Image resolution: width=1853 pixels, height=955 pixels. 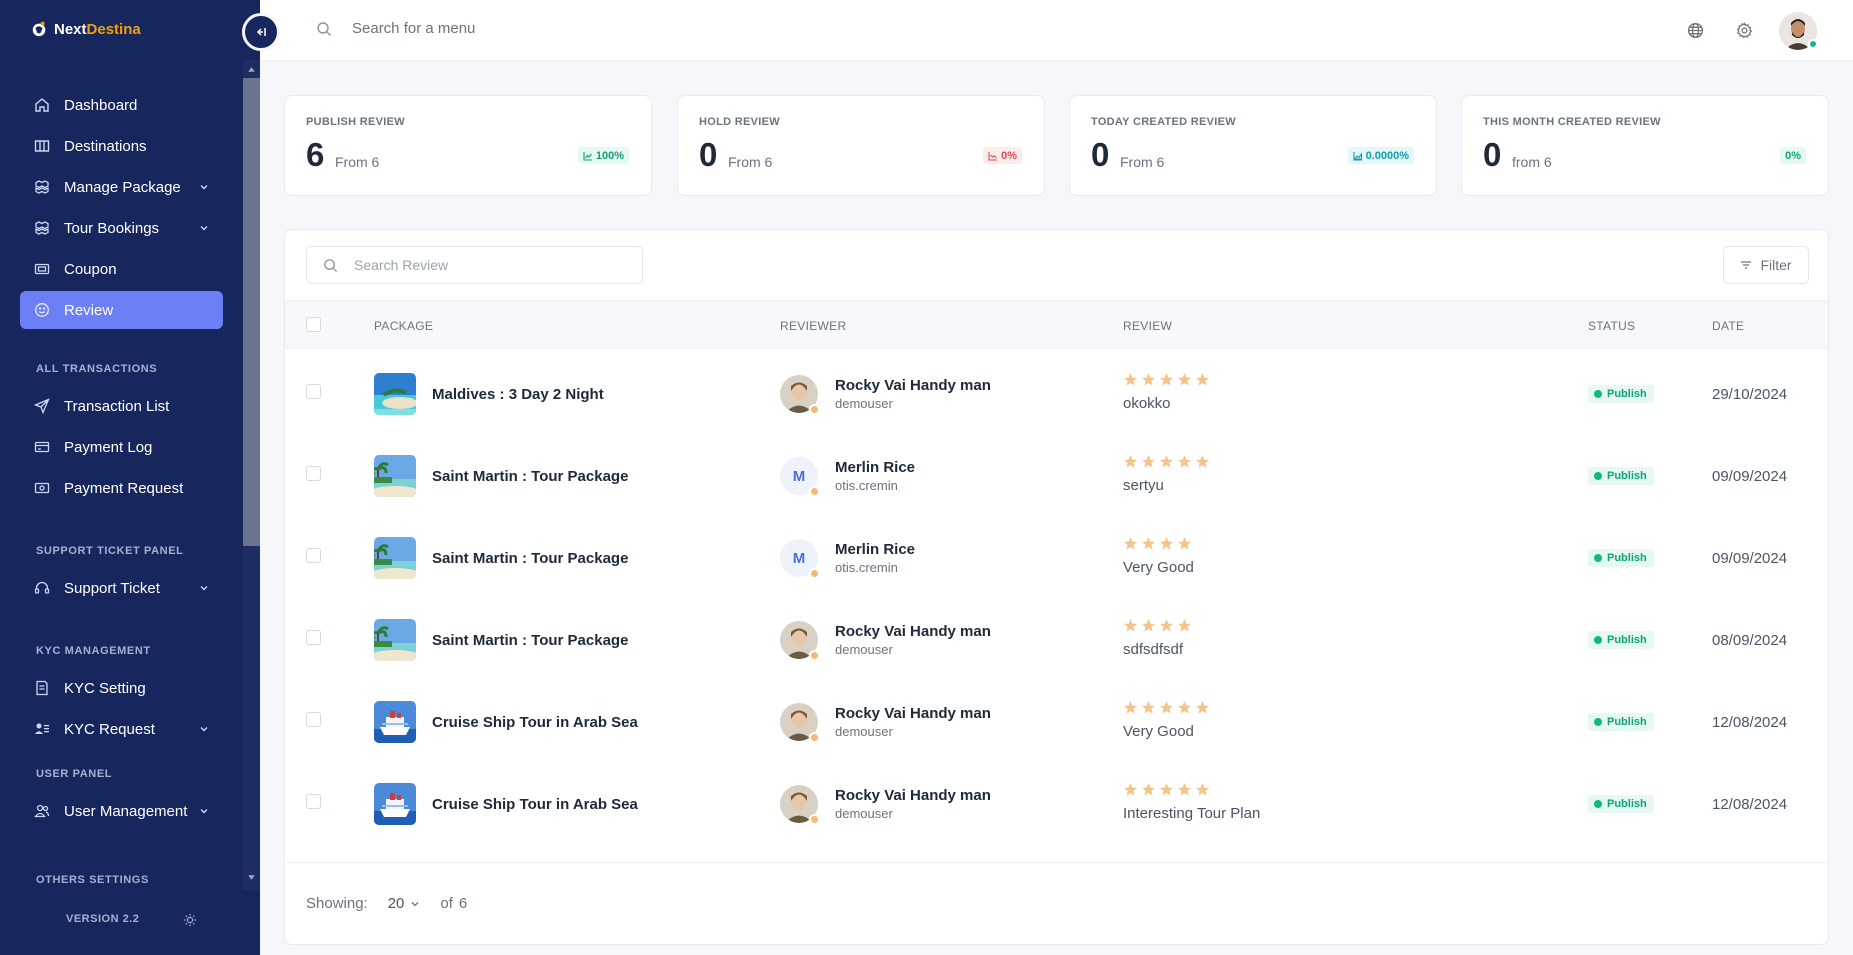 I want to click on pagination: Showing: 20 of 6, so click(x=386, y=903).